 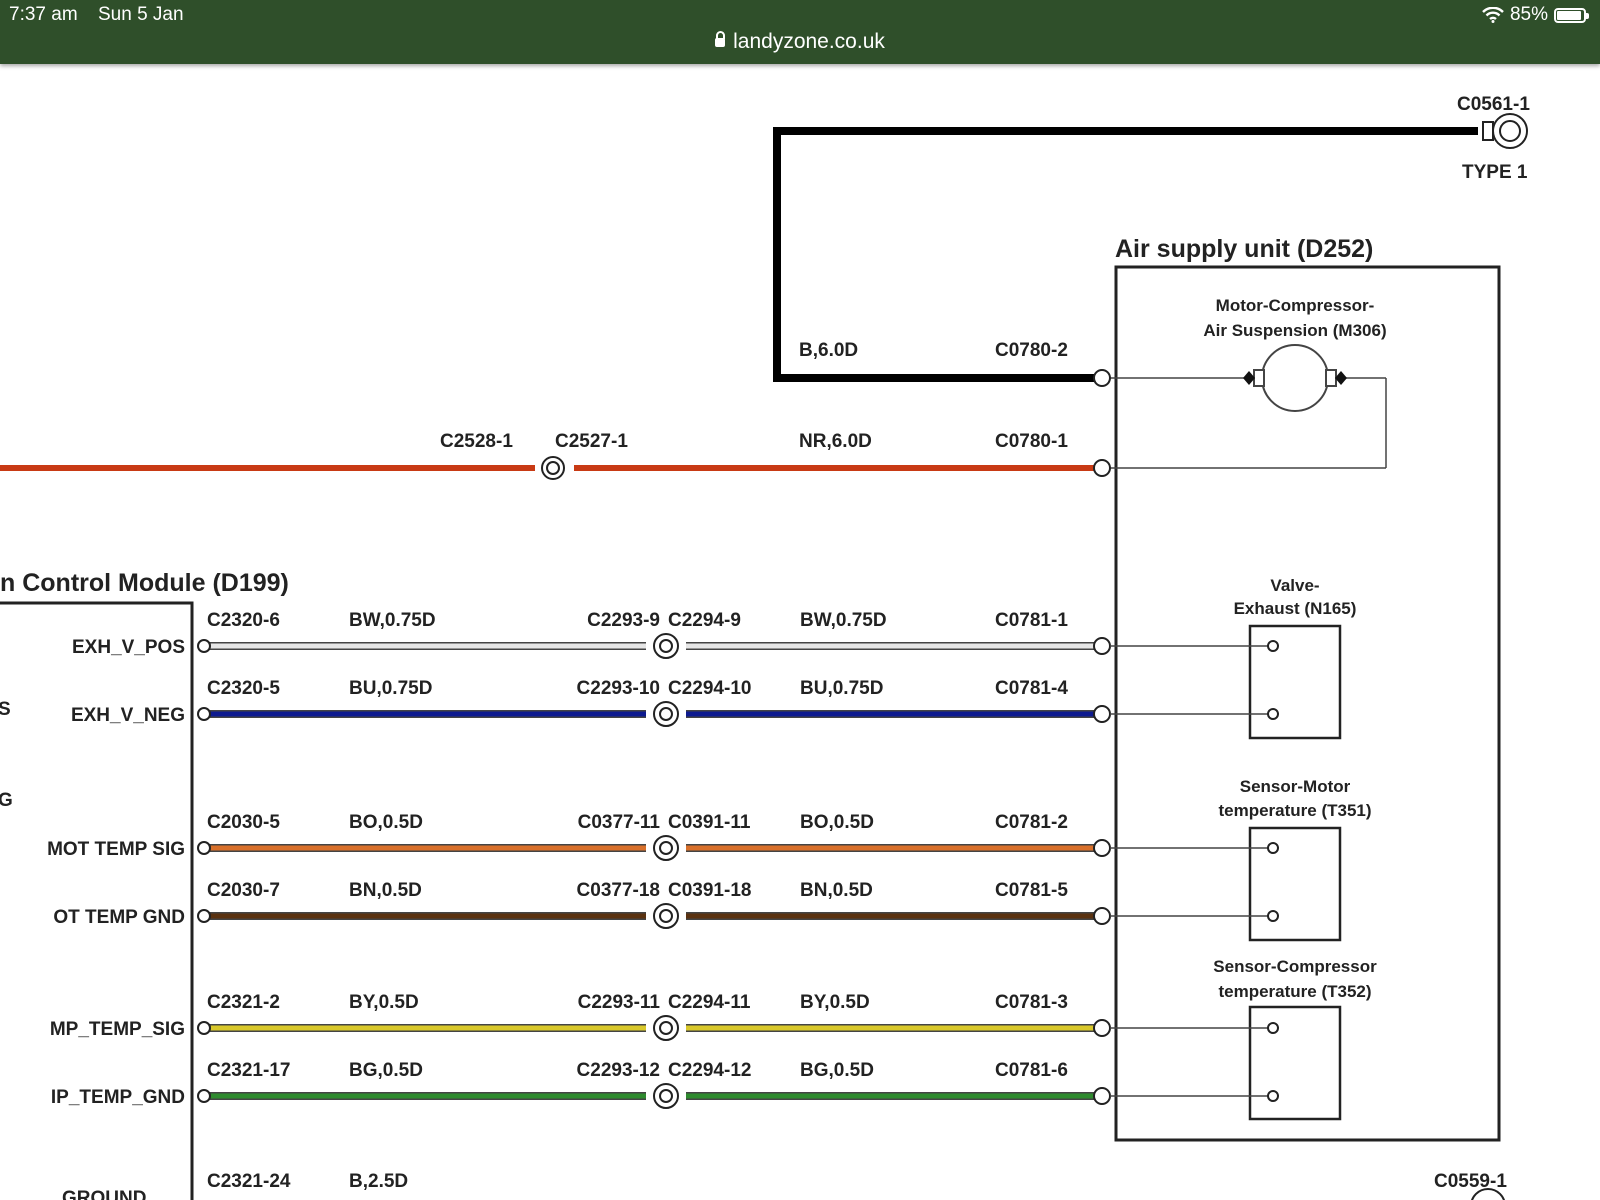 What do you see at coordinates (6, 800) in the screenshot?
I see `control-module-partial-g: G` at bounding box center [6, 800].